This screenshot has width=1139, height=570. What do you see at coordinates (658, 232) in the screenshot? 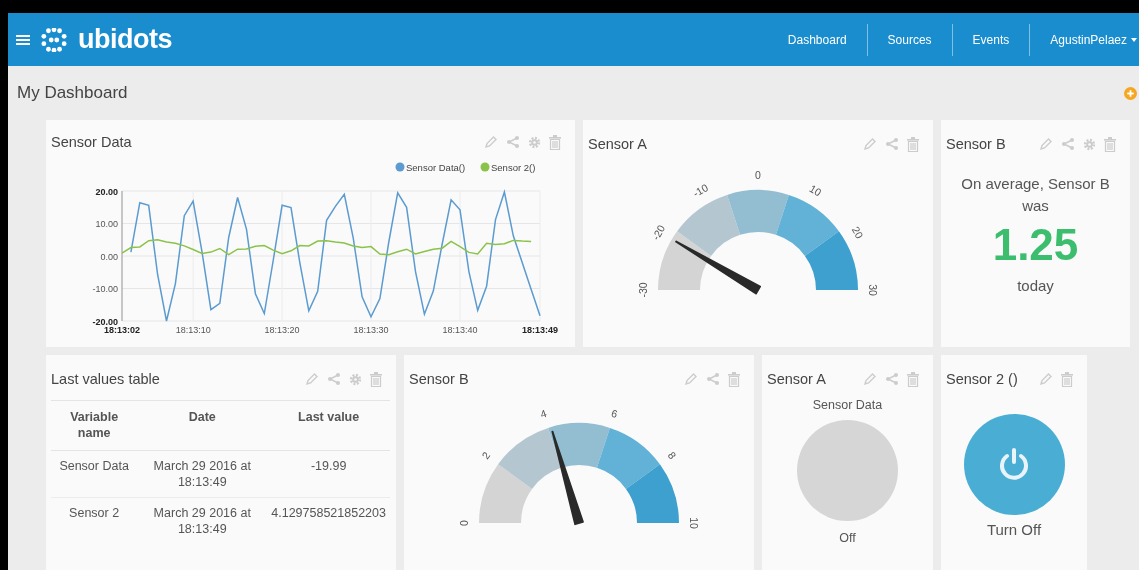
I see `gauge-tick-label: -20` at bounding box center [658, 232].